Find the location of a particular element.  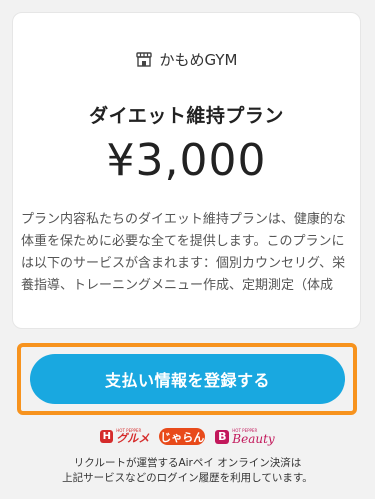

plan-title: ダイエット維持プラン is located at coordinates (186, 116).